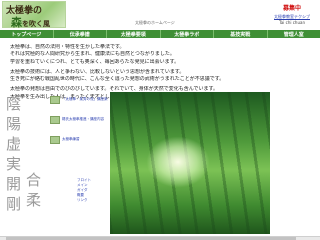 The width and height of the screenshot is (320, 240). I want to click on site-logo: 太極拳の 森を吹く風, so click(34, 15).